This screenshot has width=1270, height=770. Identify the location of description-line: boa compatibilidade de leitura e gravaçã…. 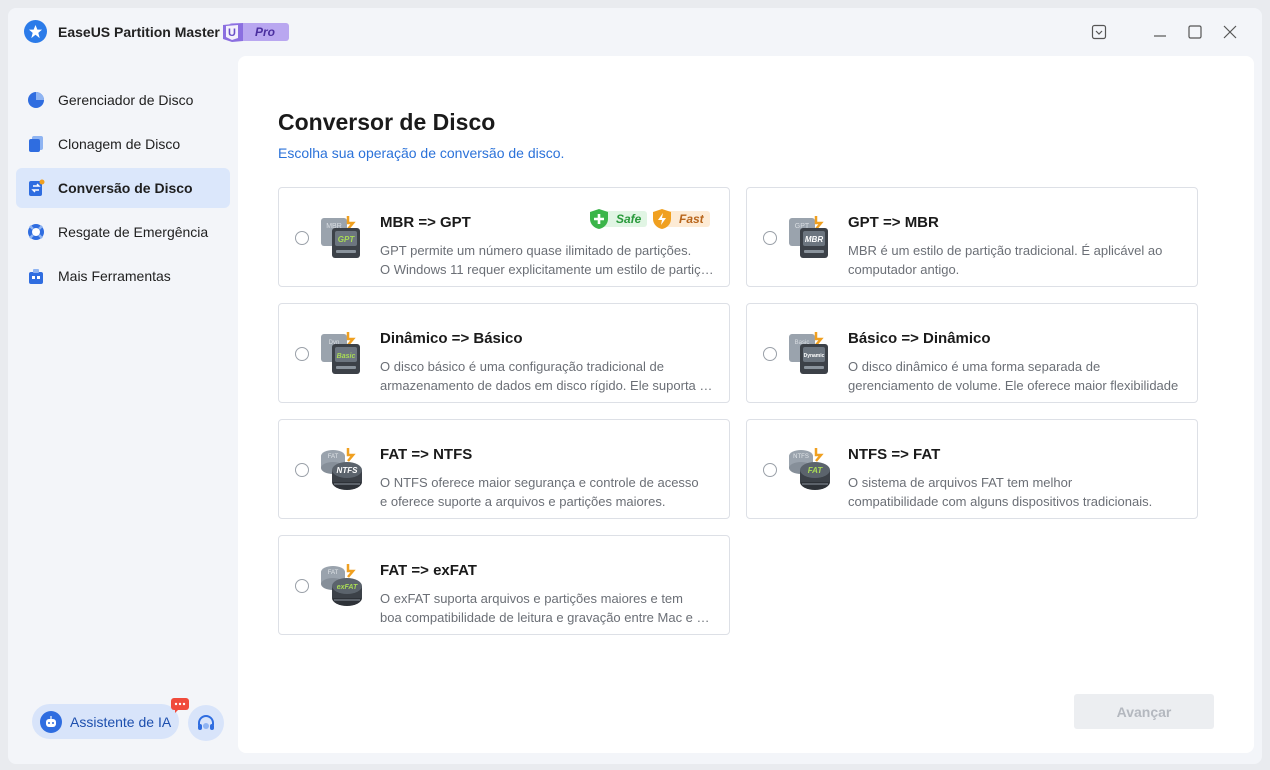
(547, 617).